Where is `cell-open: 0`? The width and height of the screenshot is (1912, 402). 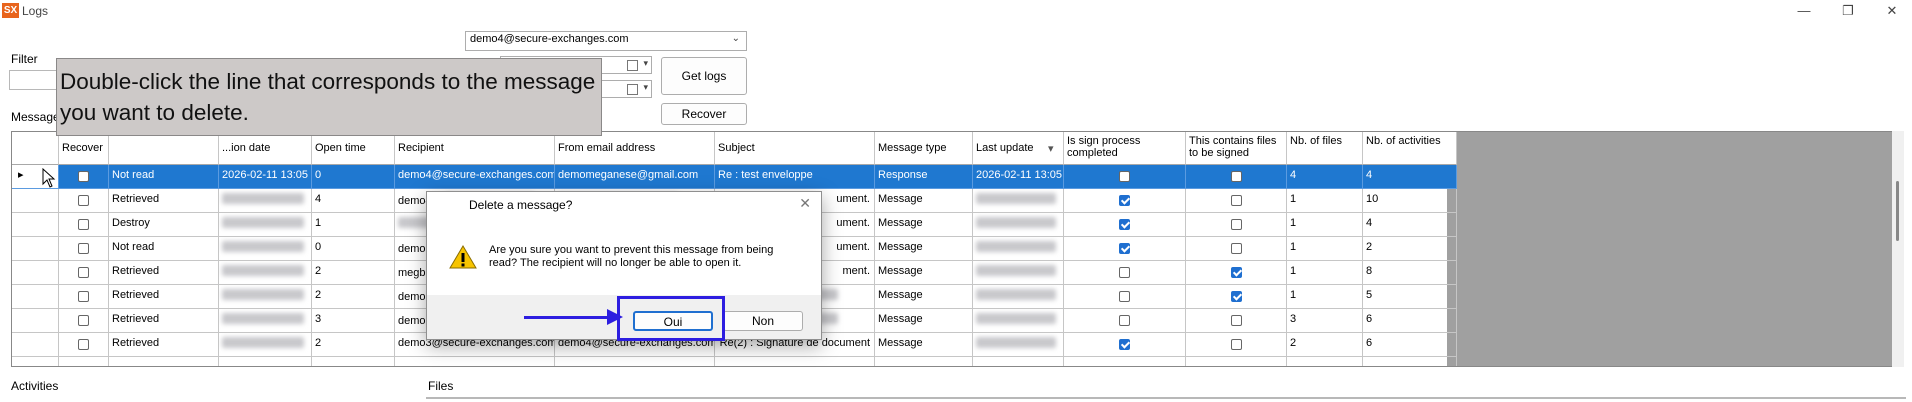
cell-open: 0 is located at coordinates (353, 177).